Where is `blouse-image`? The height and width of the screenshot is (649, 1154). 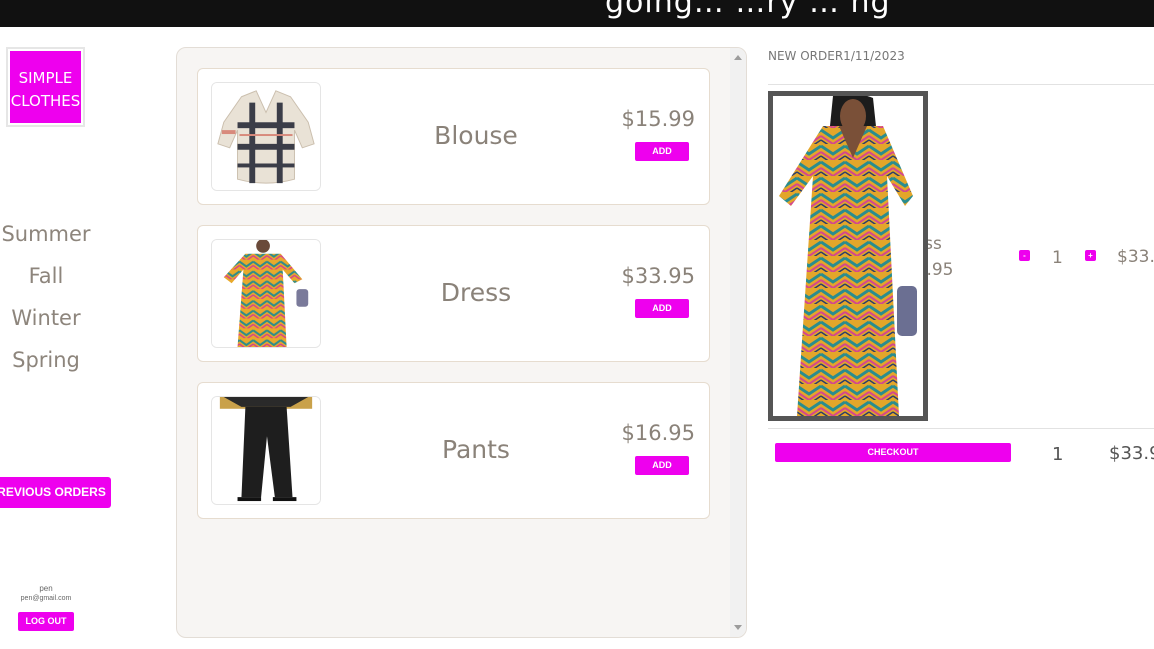 blouse-image is located at coordinates (266, 136).